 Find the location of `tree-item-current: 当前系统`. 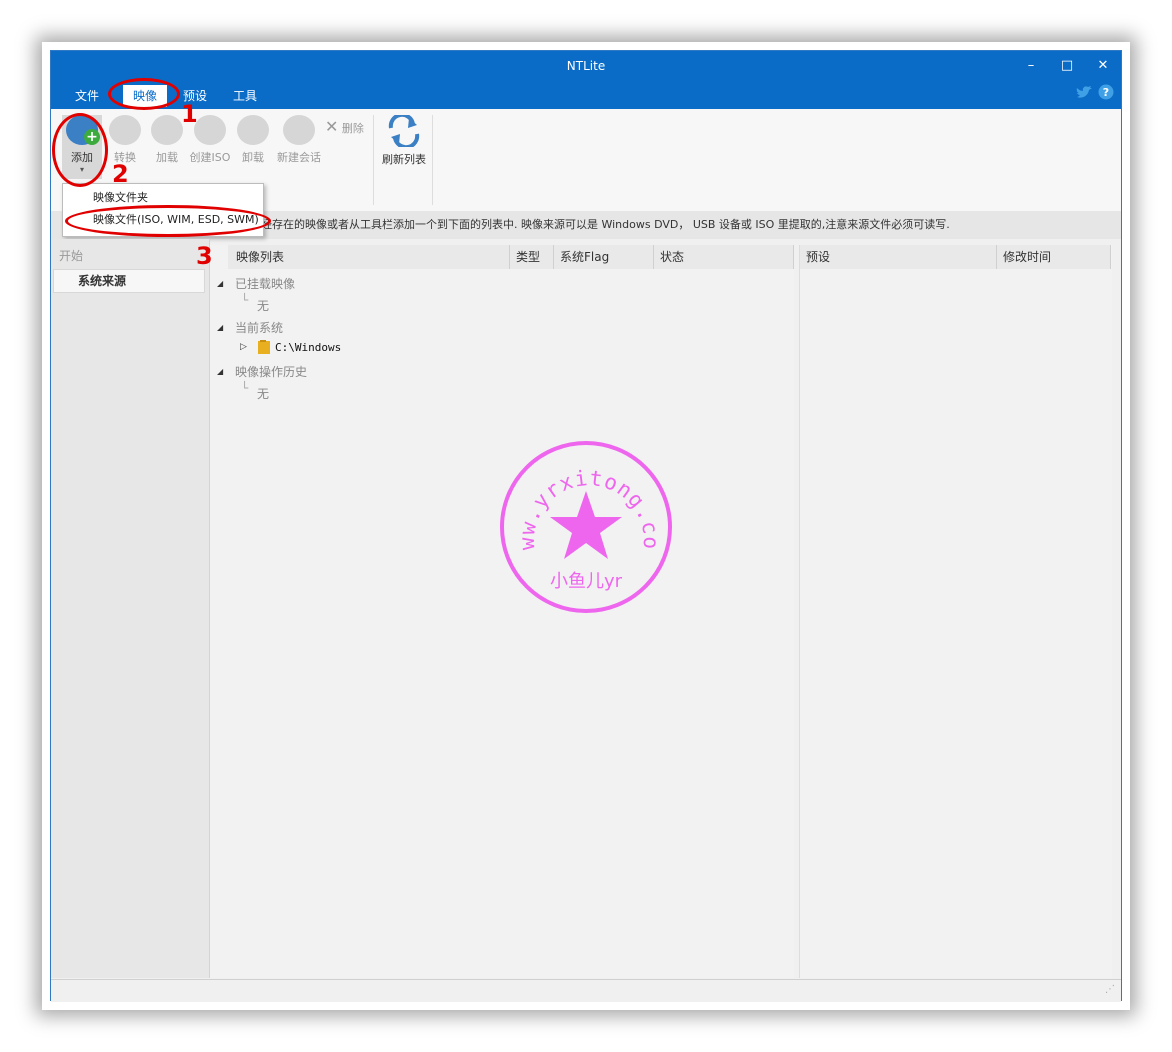

tree-item-current: 当前系统 is located at coordinates (259, 327).